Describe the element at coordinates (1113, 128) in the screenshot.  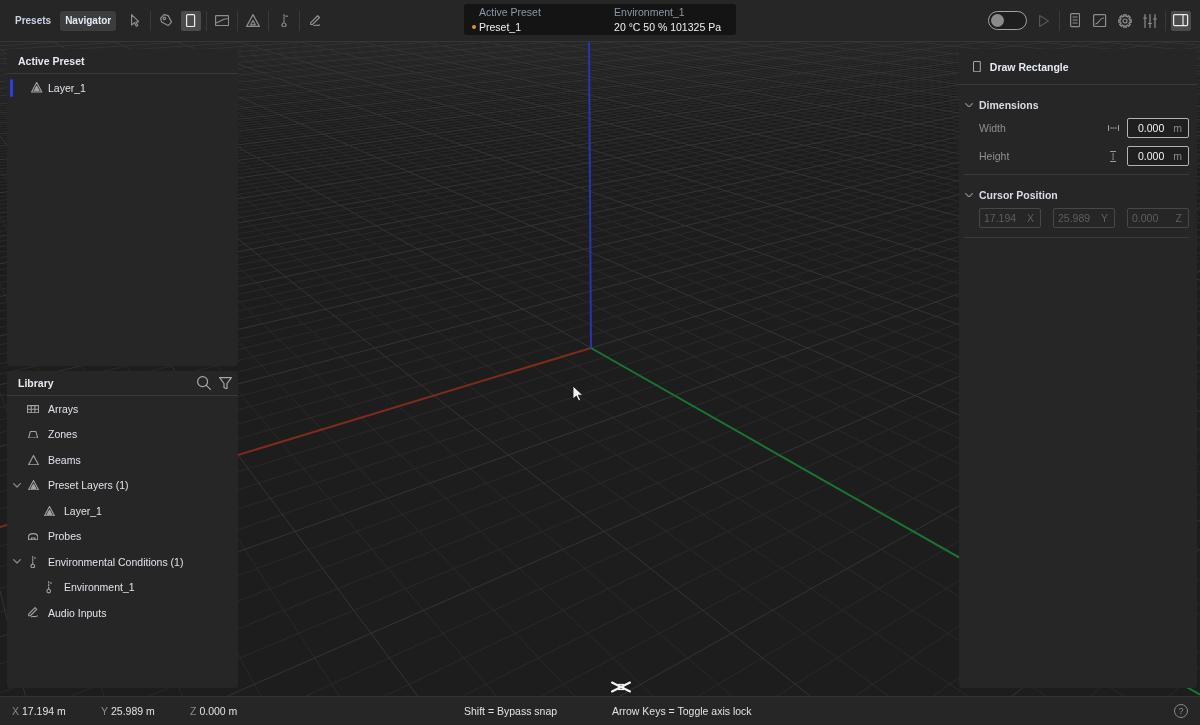
I see `width-icon` at that location.